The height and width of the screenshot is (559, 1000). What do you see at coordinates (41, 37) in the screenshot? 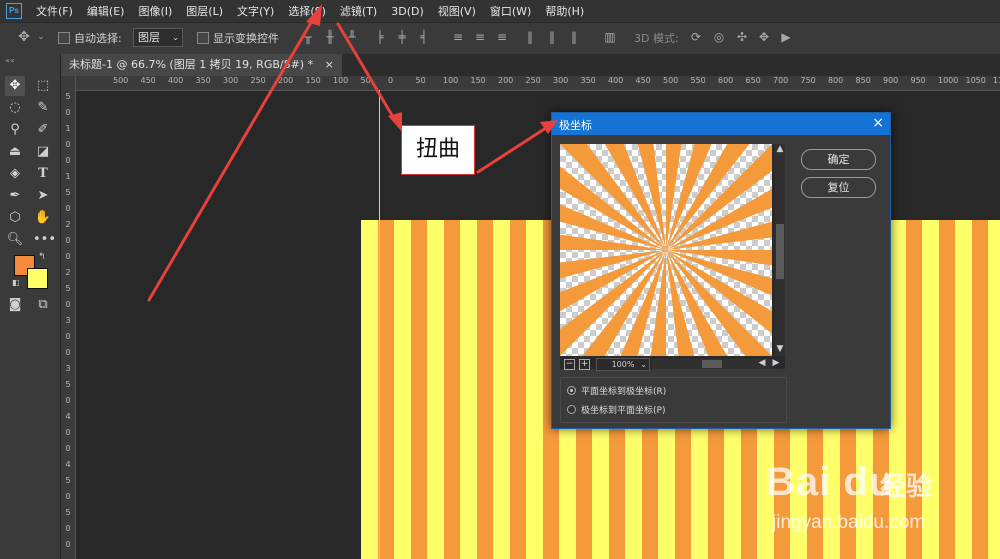
I see `chevron-down-icon: ⌄` at bounding box center [41, 37].